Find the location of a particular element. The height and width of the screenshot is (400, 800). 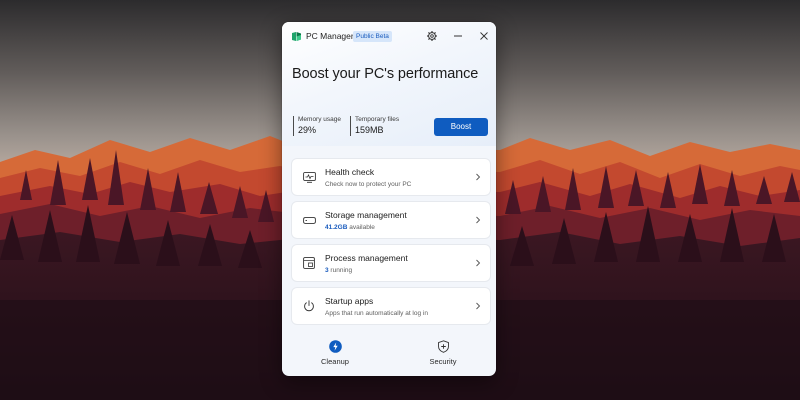

nav-cleanup-tab: Cleanup is located at coordinates (335, 358).